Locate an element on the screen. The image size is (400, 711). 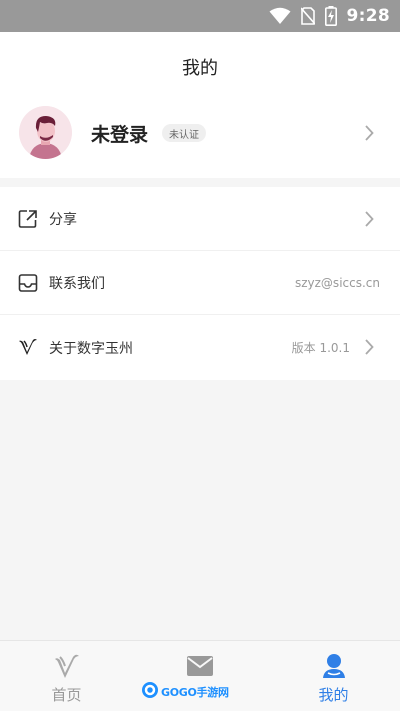
tab-mine: 我的 is located at coordinates (333, 676).